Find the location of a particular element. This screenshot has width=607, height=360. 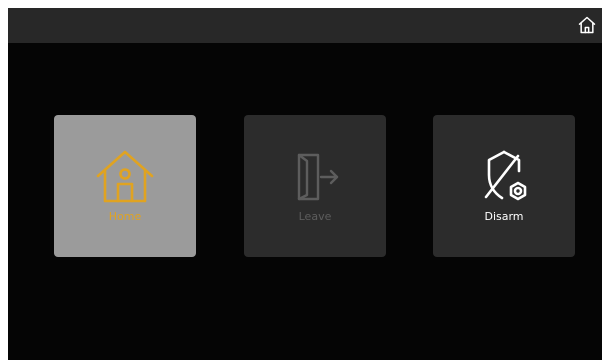

leave-door-icon is located at coordinates (318, 177).